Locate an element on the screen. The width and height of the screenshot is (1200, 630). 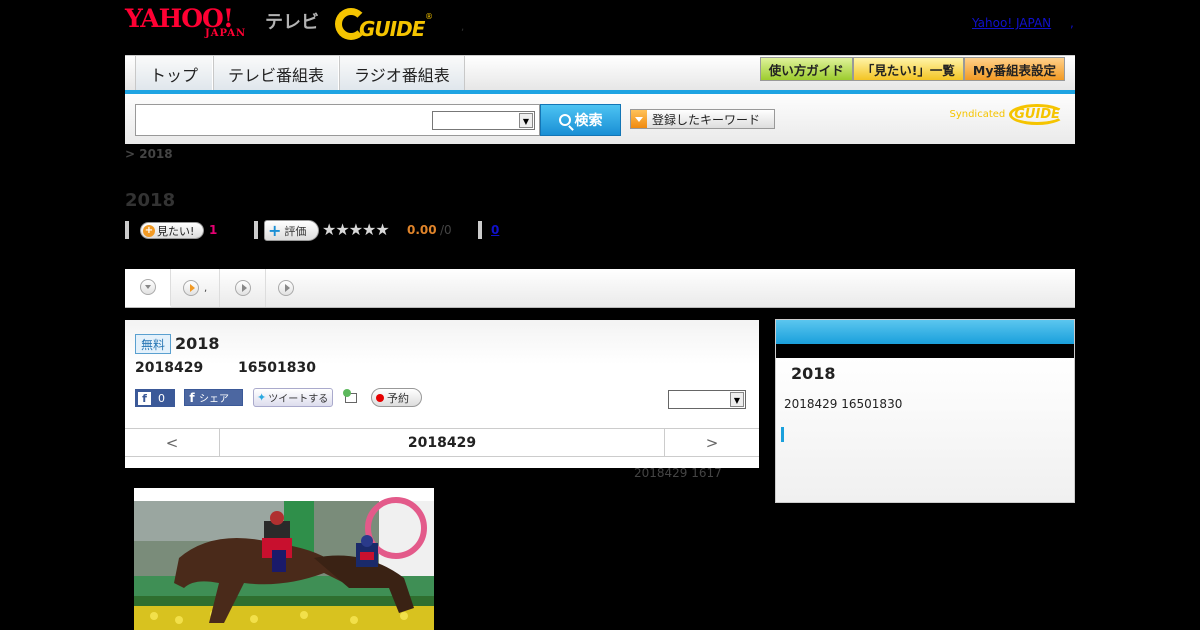
tweet-label: ツイートする is located at coordinates (298, 399).